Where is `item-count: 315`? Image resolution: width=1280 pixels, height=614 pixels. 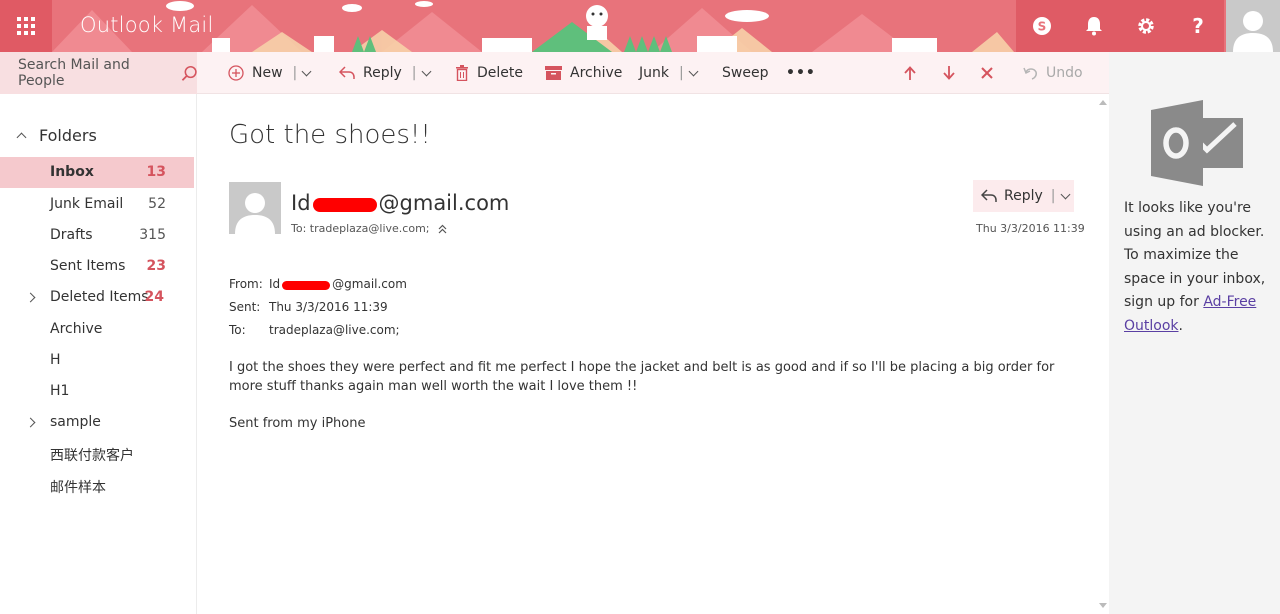
item-count: 315 is located at coordinates (152, 235).